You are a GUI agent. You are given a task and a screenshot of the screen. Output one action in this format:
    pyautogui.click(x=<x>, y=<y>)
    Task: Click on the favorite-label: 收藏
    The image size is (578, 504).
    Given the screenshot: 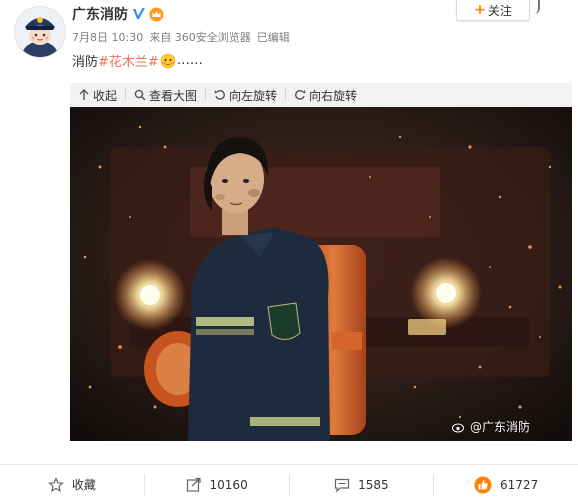 What is the action you would take?
    pyautogui.click(x=83, y=485)
    